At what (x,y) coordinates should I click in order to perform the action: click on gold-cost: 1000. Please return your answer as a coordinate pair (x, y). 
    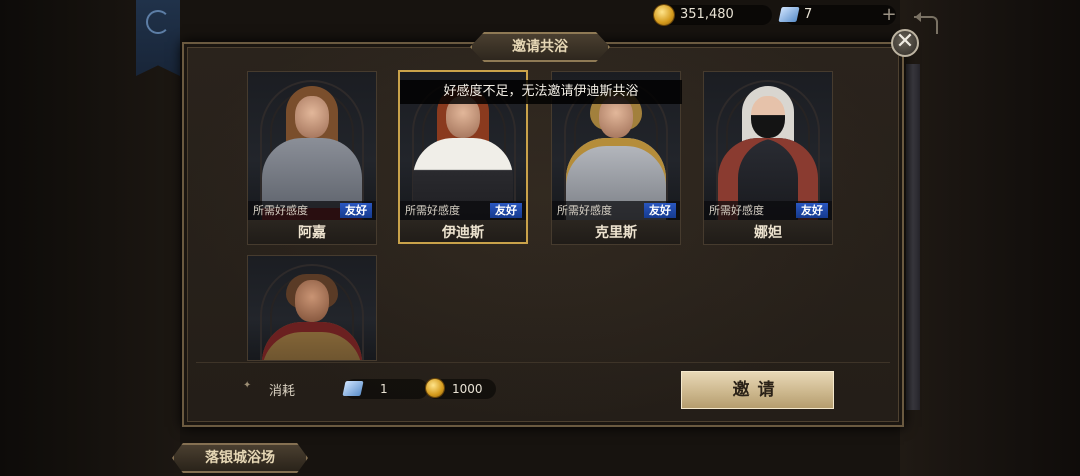
    Looking at the image, I should click on (461, 389).